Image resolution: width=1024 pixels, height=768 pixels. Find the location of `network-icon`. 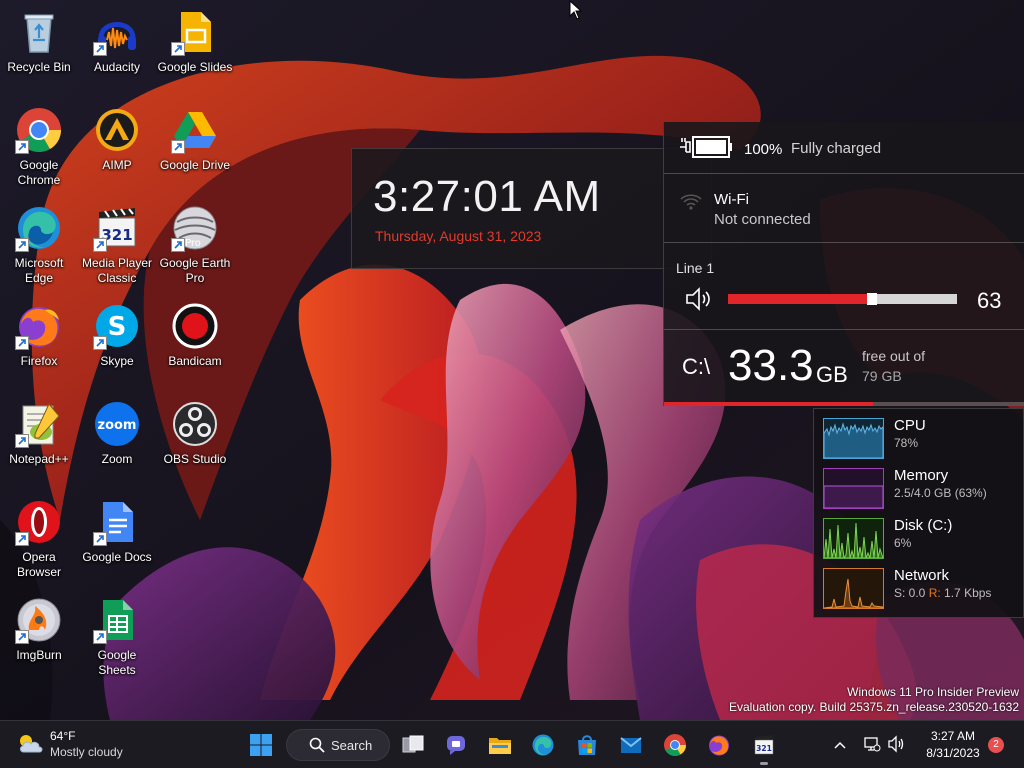

network-icon is located at coordinates (872, 744).